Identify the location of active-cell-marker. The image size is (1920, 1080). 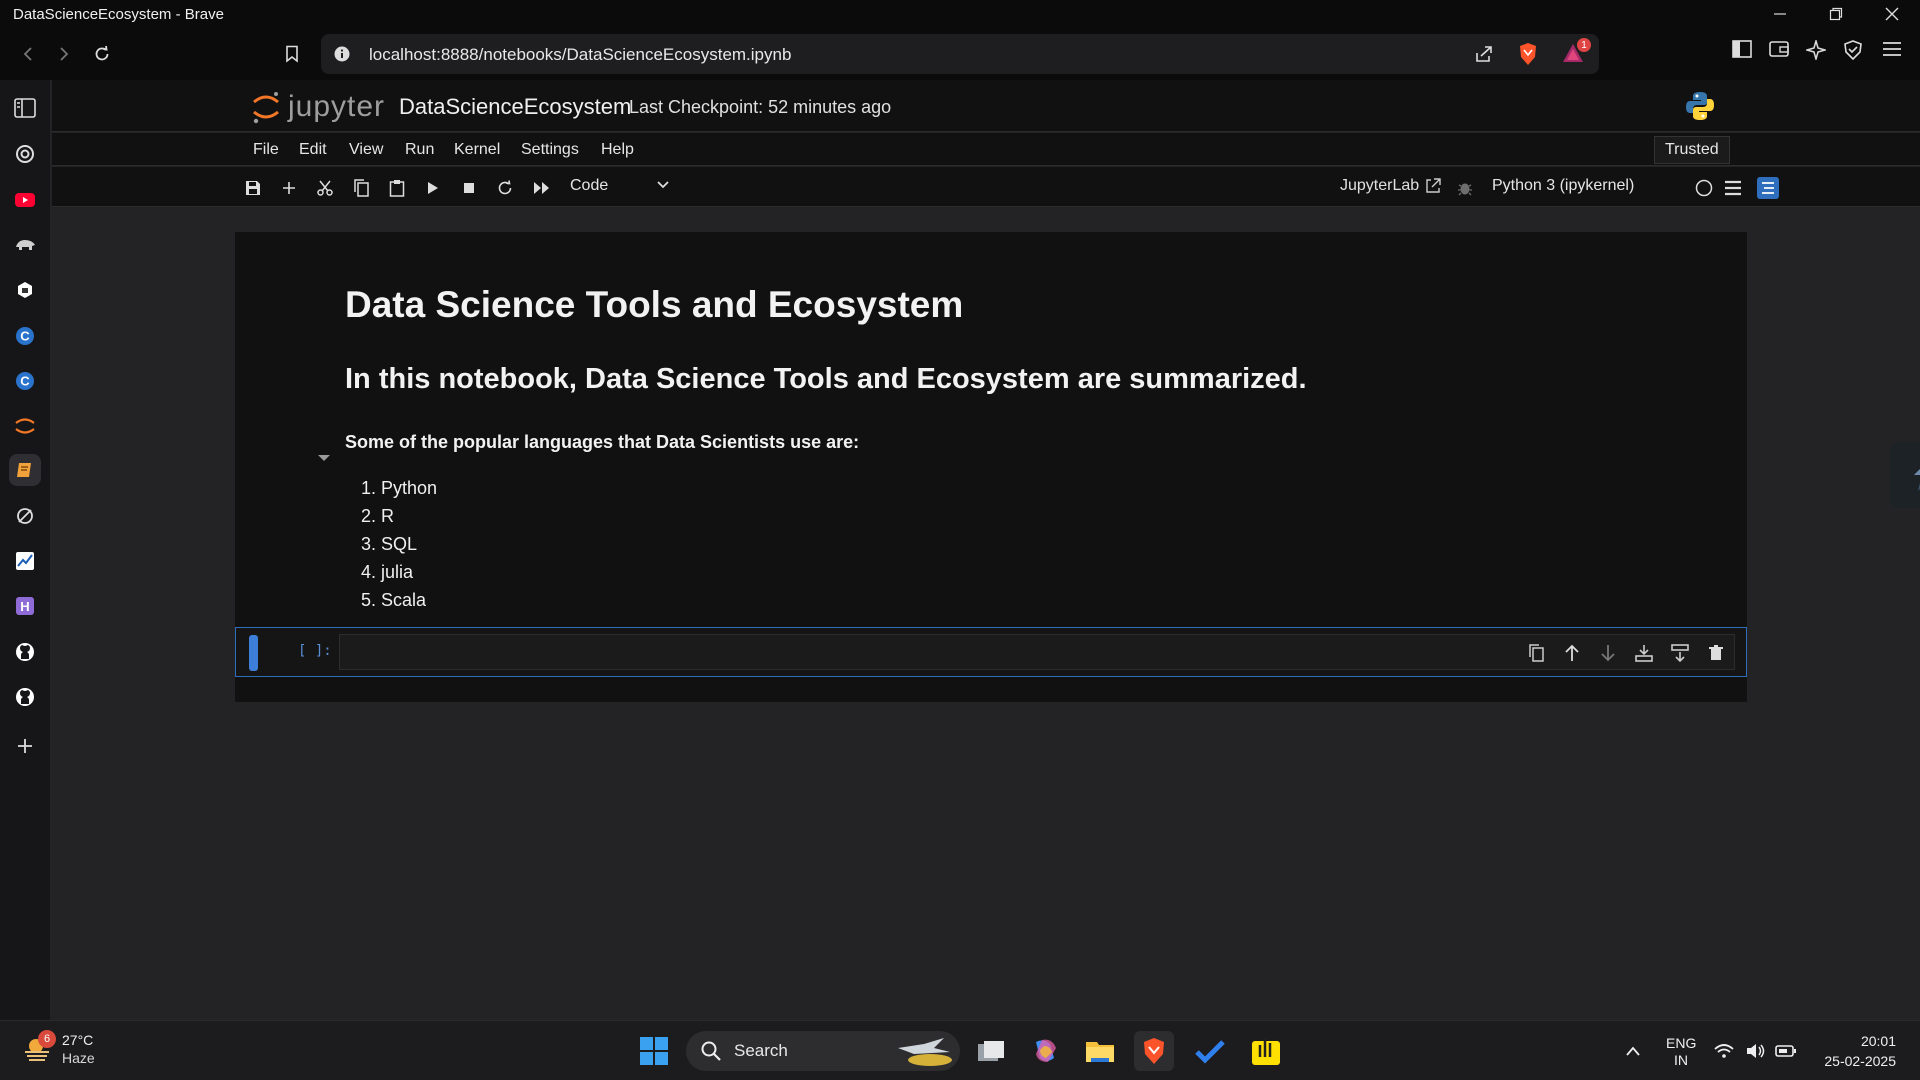
(253, 653).